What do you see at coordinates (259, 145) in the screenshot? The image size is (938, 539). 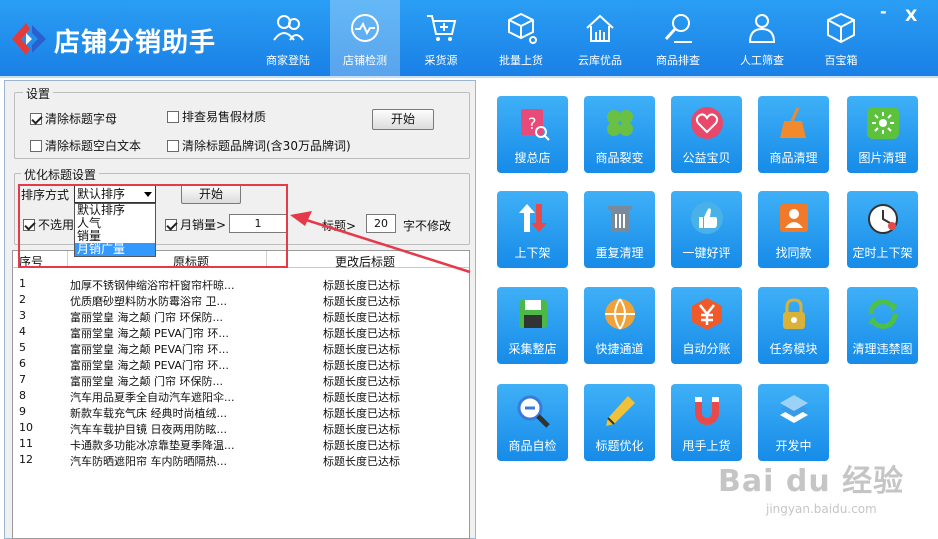 I see `remove-brand-words-checkbox: 清除标题品牌词(含30万品牌词)` at bounding box center [259, 145].